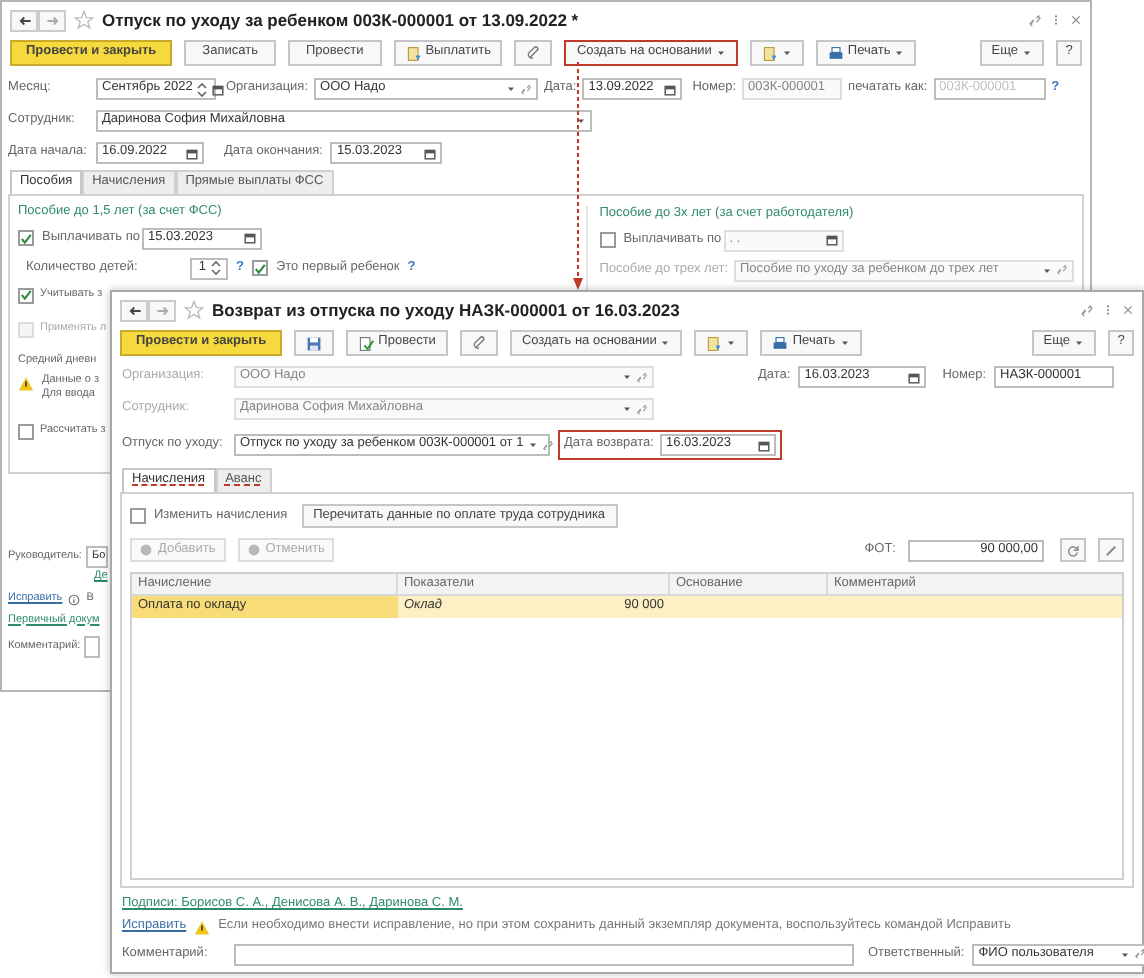 The height and width of the screenshot is (978, 1144). I want to click on pencil-icon, so click(1111, 550).